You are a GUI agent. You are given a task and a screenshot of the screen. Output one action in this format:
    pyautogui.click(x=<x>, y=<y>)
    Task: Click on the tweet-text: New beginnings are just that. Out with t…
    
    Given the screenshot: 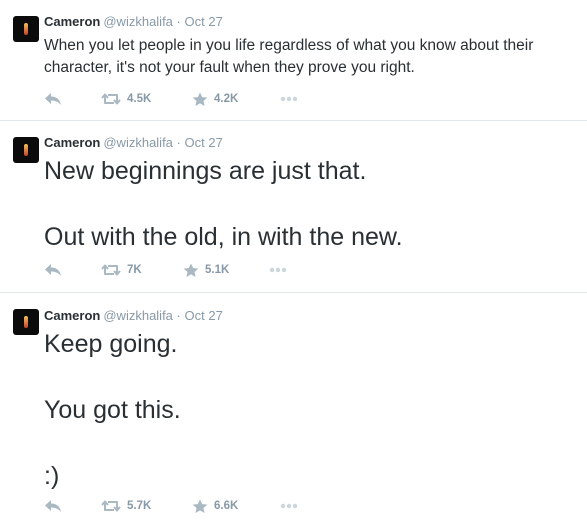 What is the action you would take?
    pyautogui.click(x=223, y=204)
    